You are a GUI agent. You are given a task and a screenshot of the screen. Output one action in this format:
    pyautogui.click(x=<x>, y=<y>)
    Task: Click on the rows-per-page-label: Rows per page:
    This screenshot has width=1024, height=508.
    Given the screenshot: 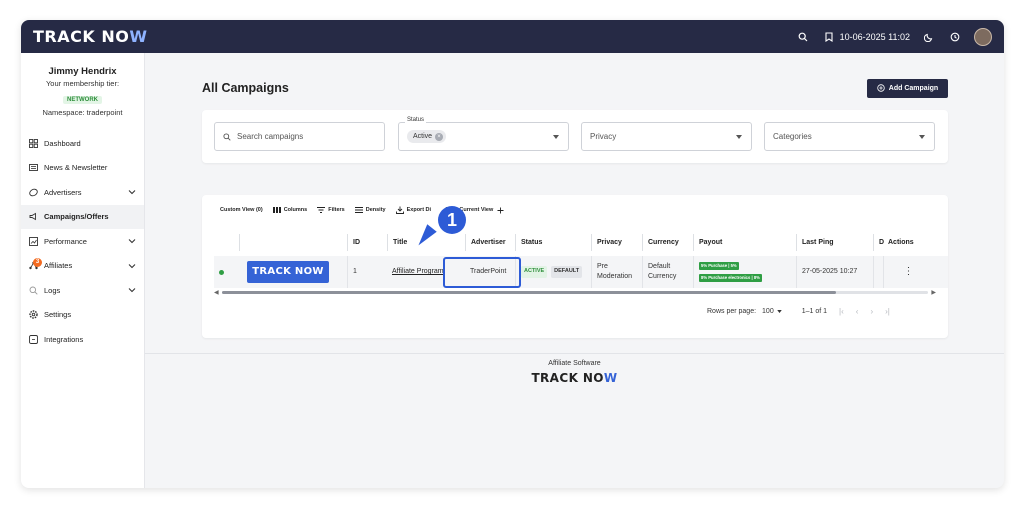 What is the action you would take?
    pyautogui.click(x=732, y=311)
    